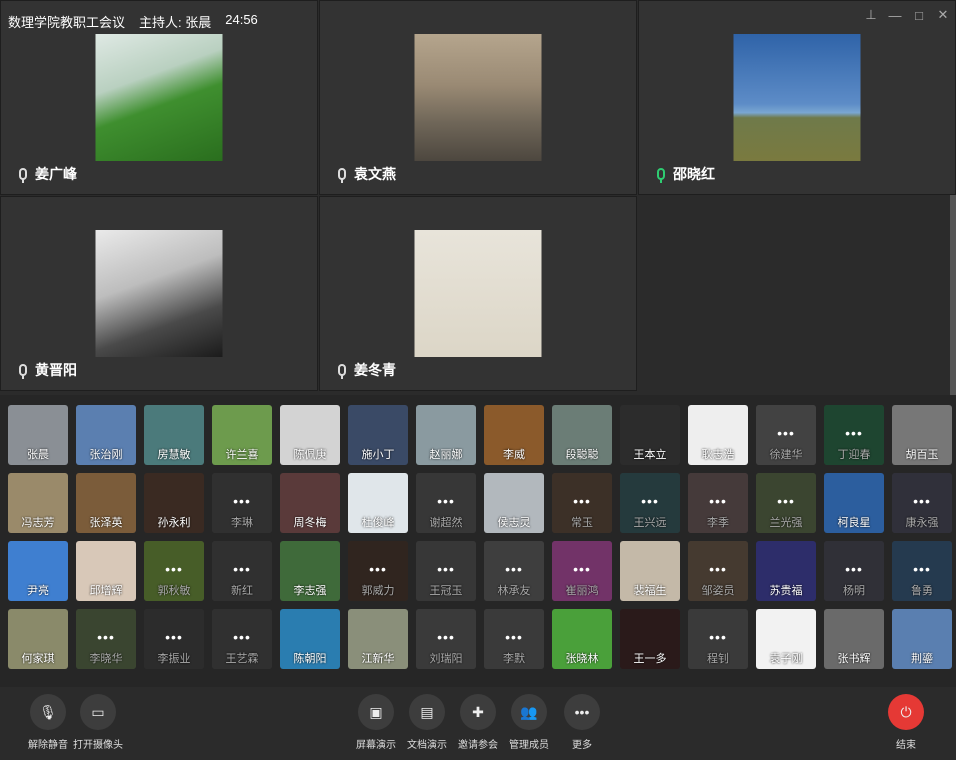  Describe the element at coordinates (650, 435) in the screenshot. I see `participant-tile: 王本立` at that location.